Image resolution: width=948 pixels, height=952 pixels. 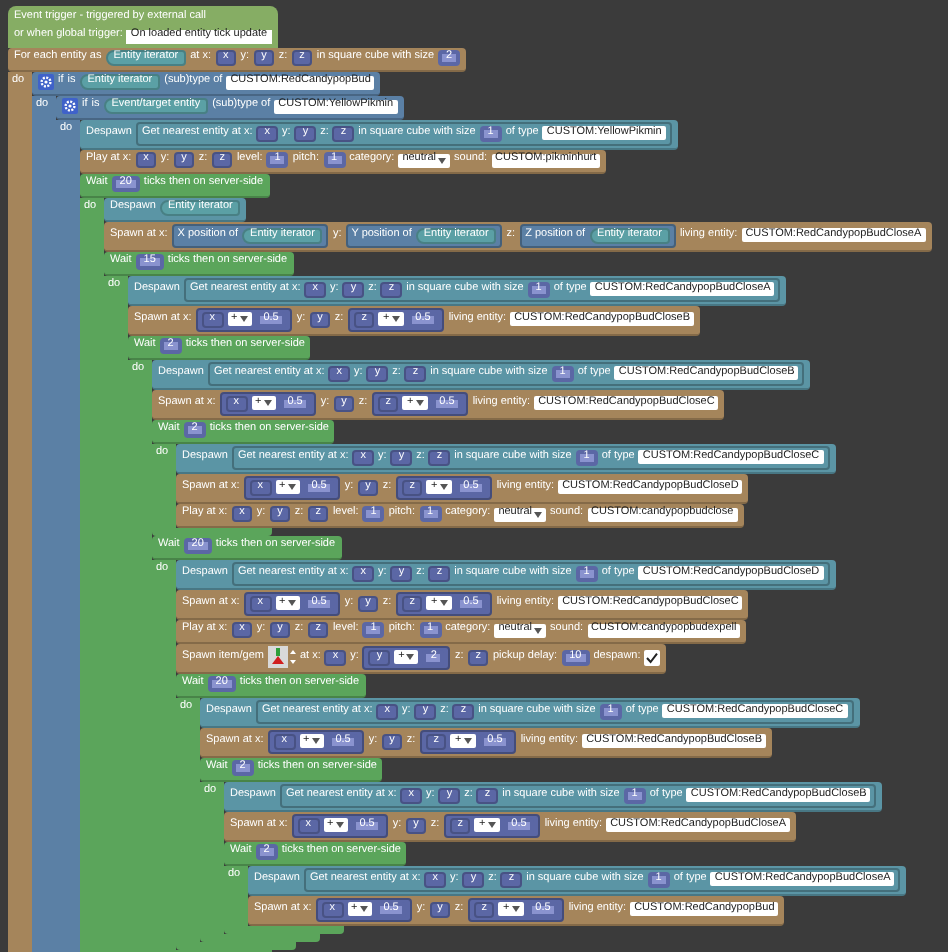 I want to click on item-icon, so click(x=281, y=657).